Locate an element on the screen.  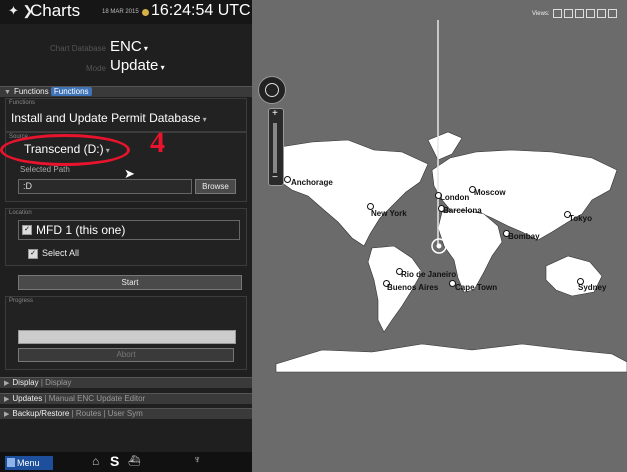
select-all-label: Select All is located at coordinates (61, 253).